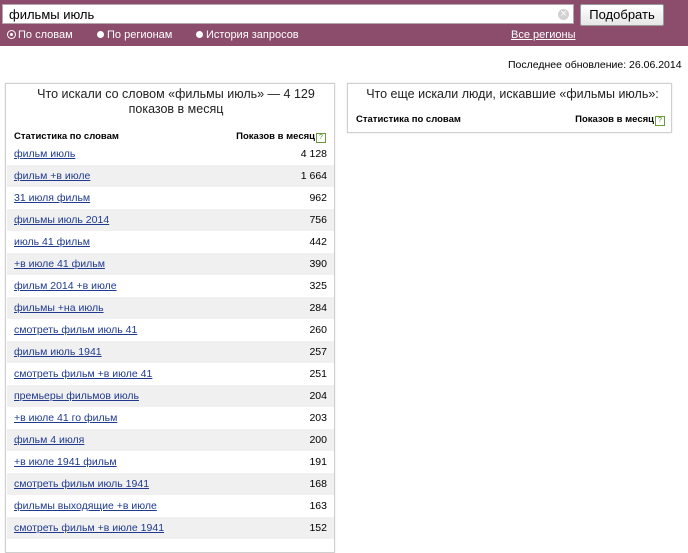 The height and width of the screenshot is (553, 688). Describe the element at coordinates (85, 506) in the screenshot. I see `query-link: фильмы выходящие +в июле` at that location.